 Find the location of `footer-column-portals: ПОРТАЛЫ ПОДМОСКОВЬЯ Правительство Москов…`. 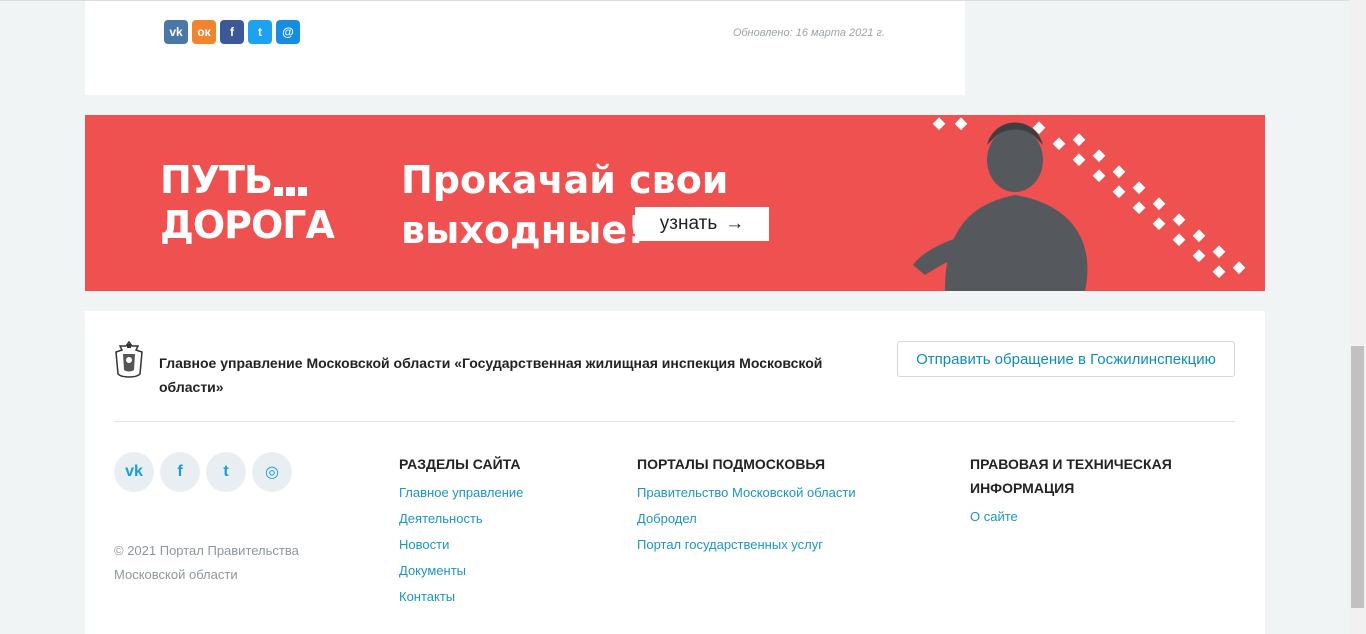

footer-column-portals: ПОРТАЛЫ ПОДМОСКОВЬЯ Правительство Москов… is located at coordinates (787, 505).